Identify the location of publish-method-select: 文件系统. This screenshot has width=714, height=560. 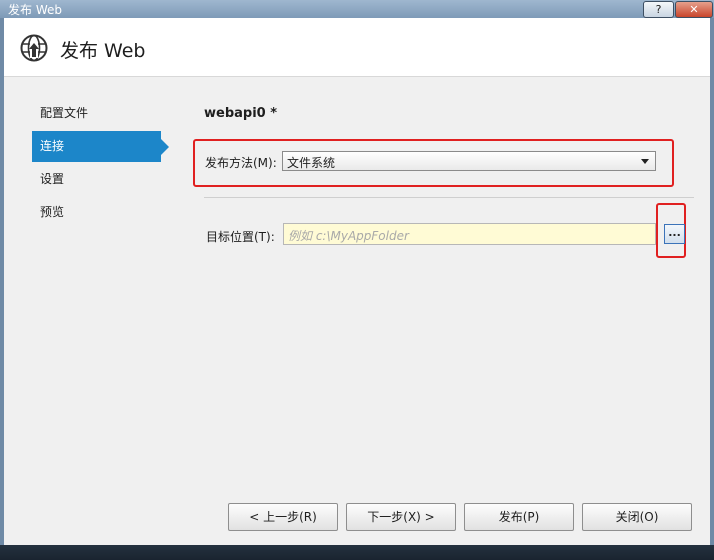
(469, 161).